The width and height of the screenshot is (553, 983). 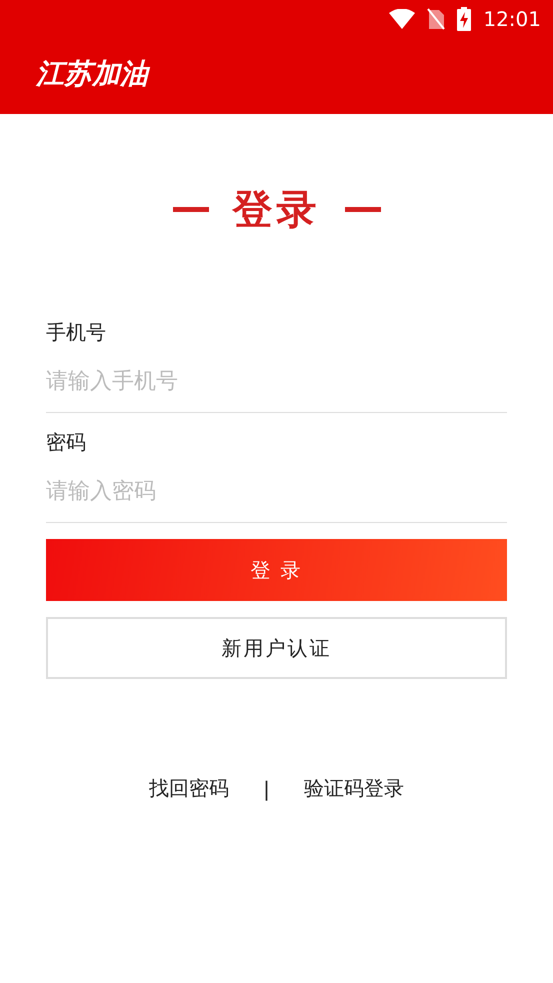 What do you see at coordinates (76, 332) in the screenshot?
I see `field-label: 手机号` at bounding box center [76, 332].